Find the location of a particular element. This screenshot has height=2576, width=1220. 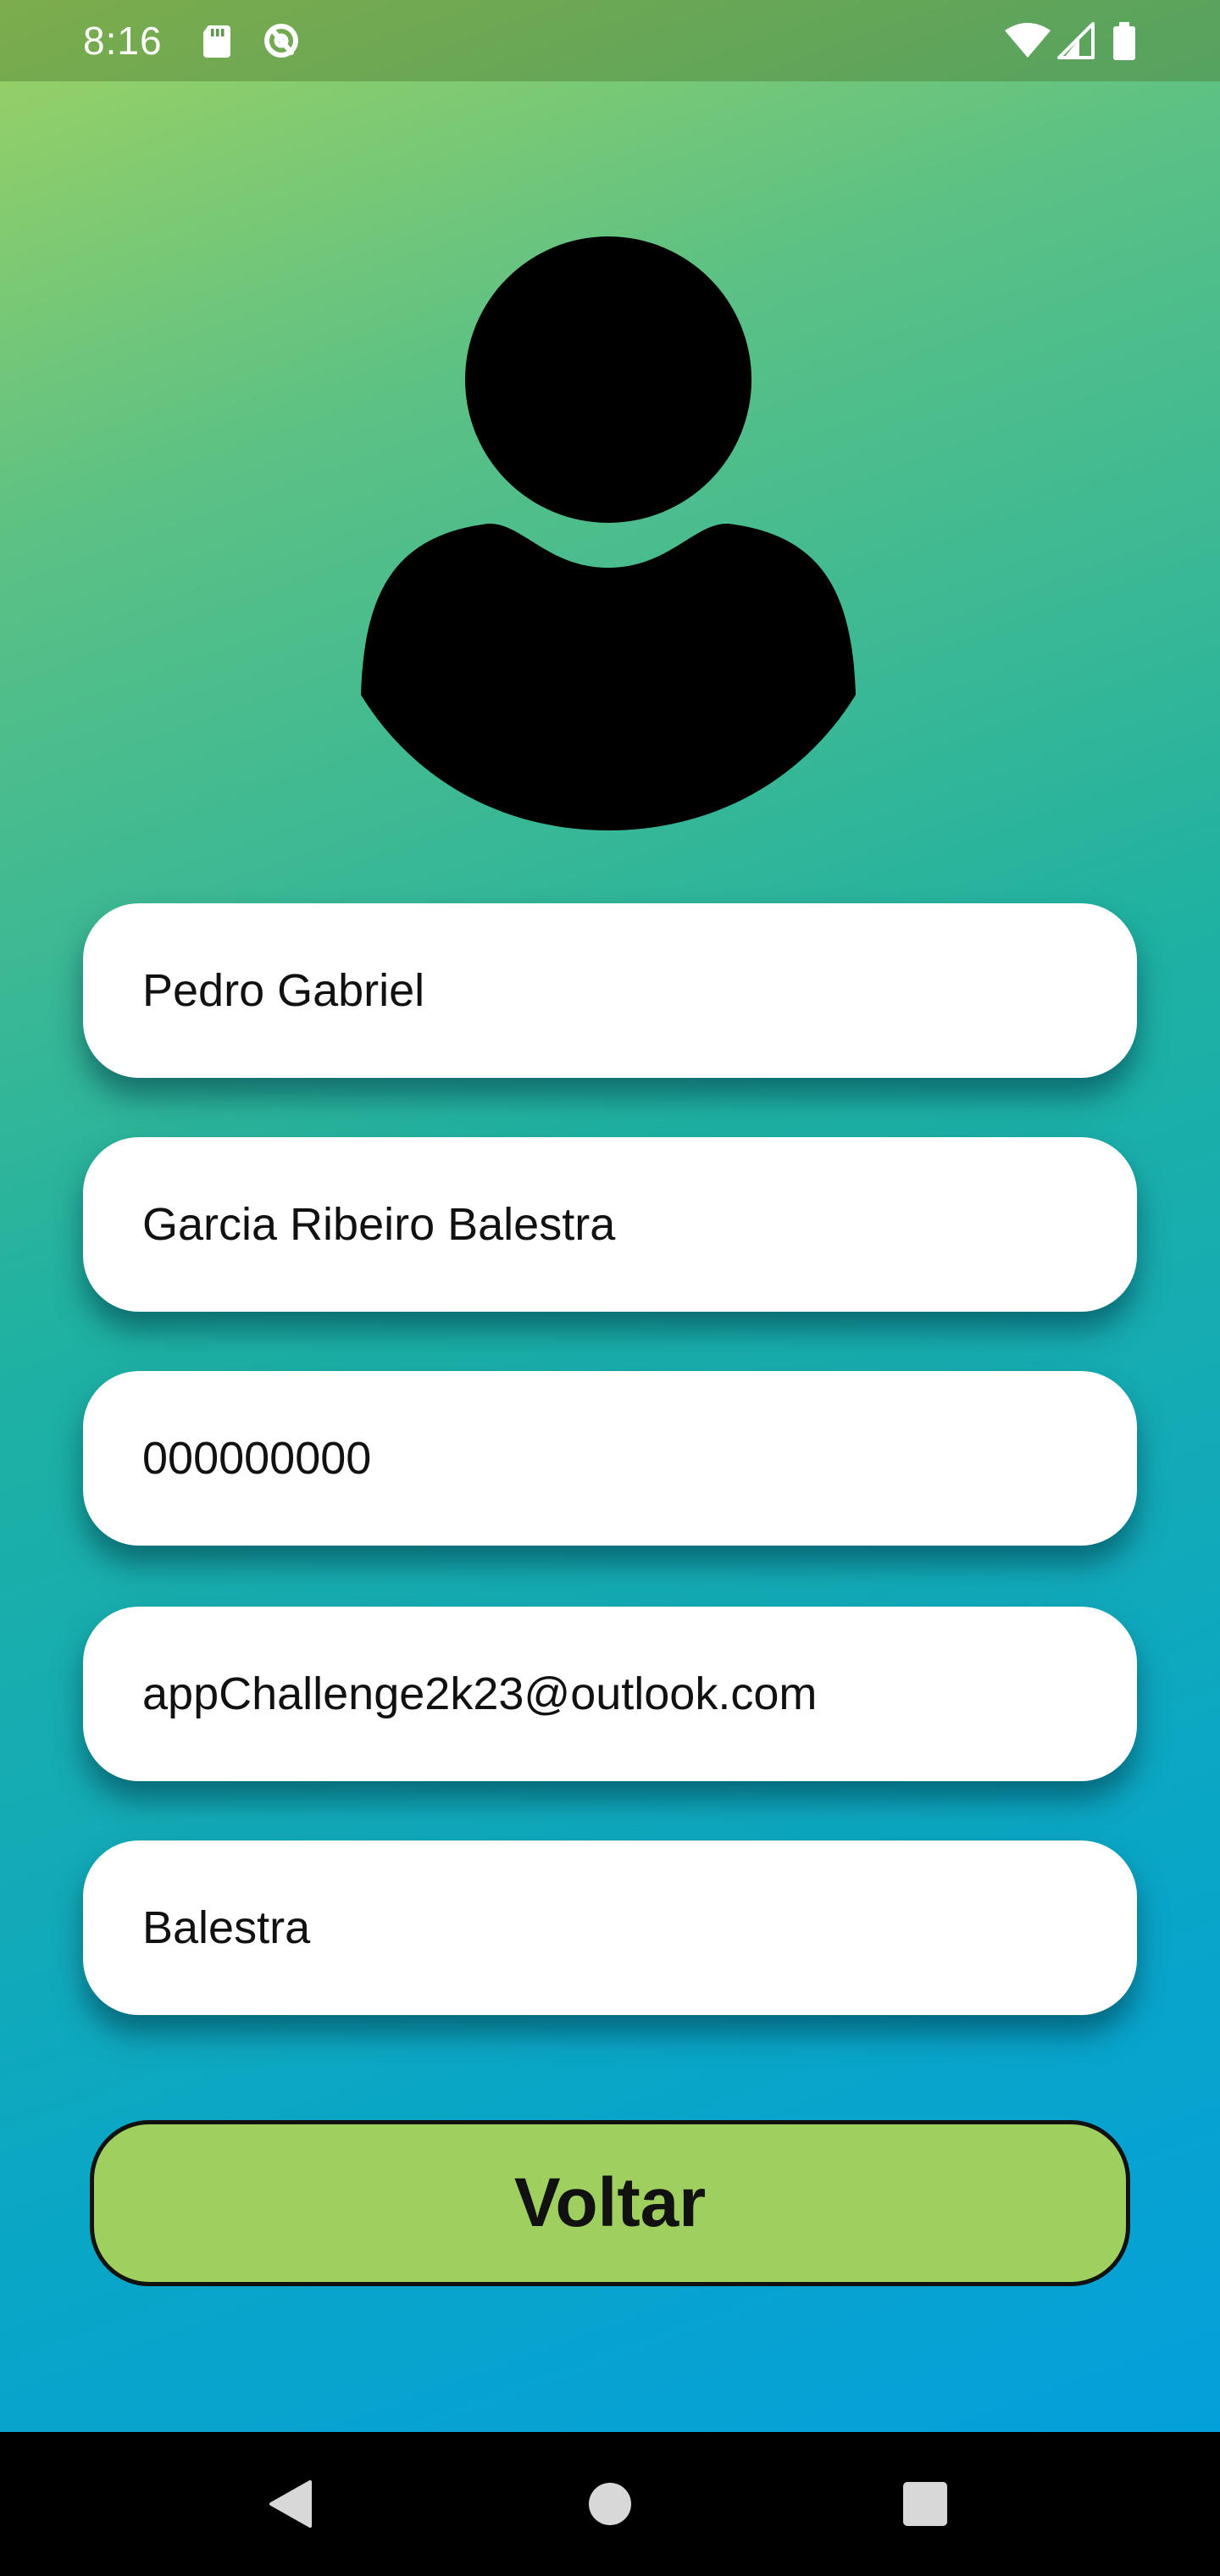

nav-recents-button is located at coordinates (925, 2504).